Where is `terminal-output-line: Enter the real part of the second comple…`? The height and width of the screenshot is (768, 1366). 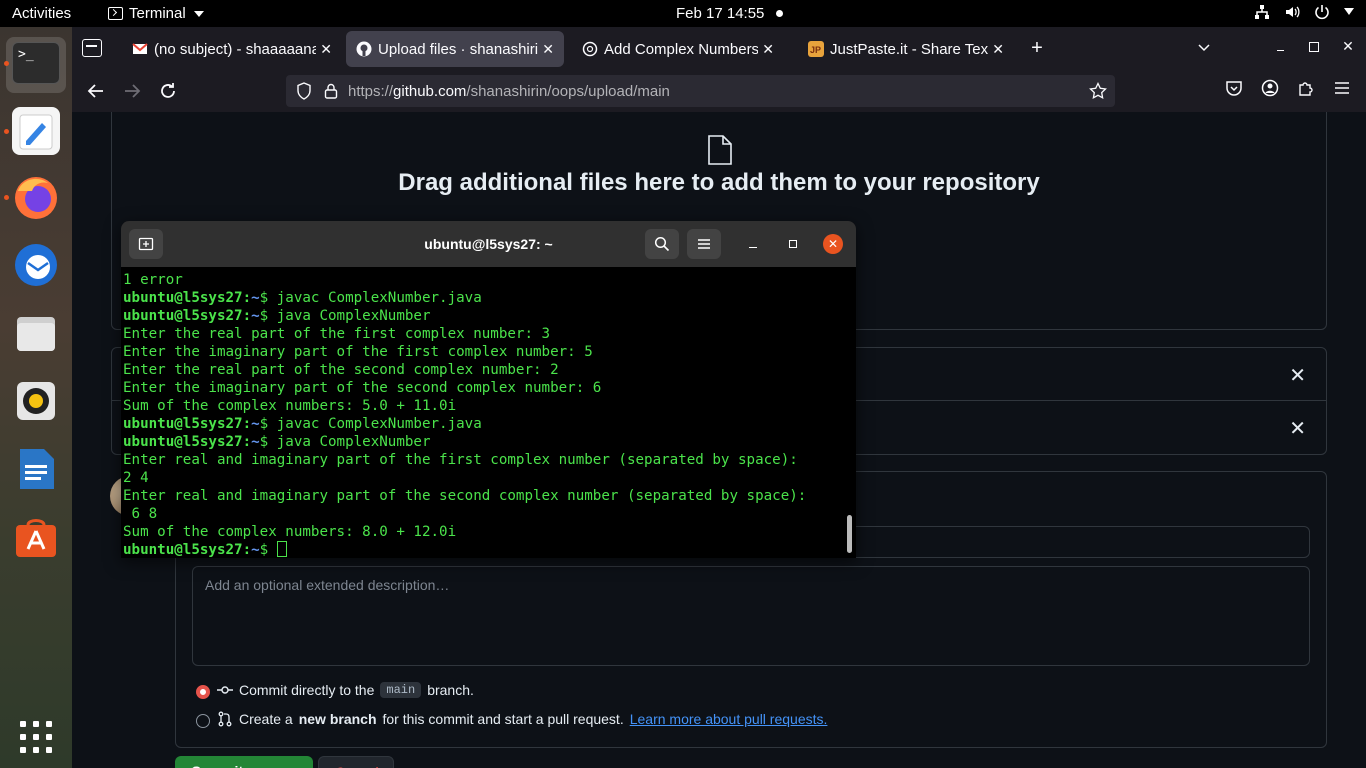
terminal-output-line: Enter the real part of the second comple… is located at coordinates (341, 370).